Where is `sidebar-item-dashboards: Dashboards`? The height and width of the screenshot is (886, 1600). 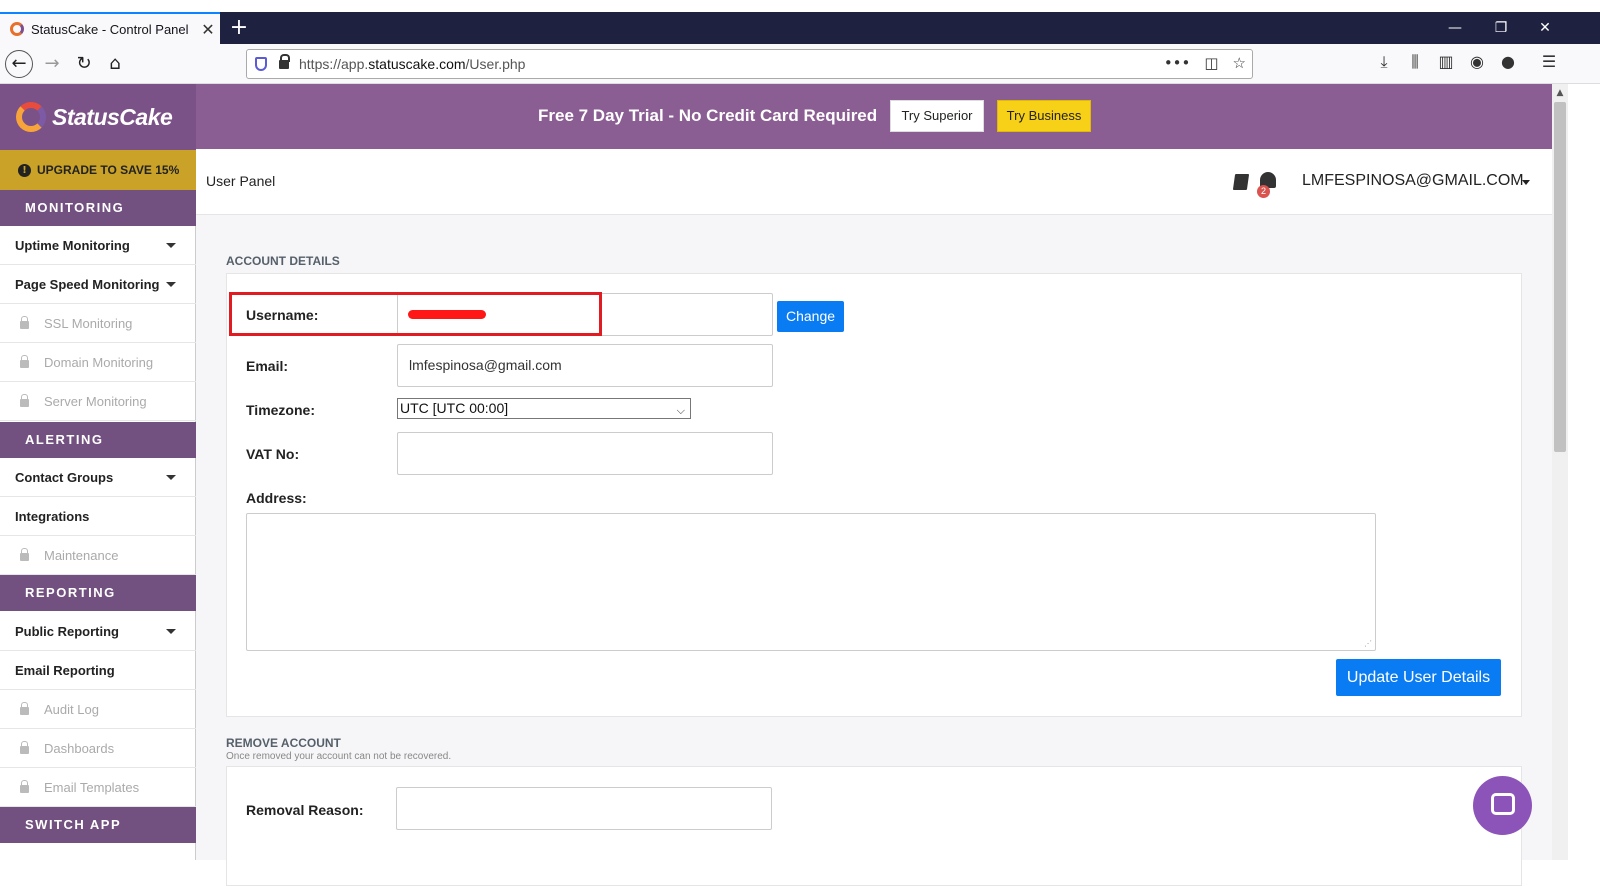
sidebar-item-dashboards: Dashboards is located at coordinates (98, 748).